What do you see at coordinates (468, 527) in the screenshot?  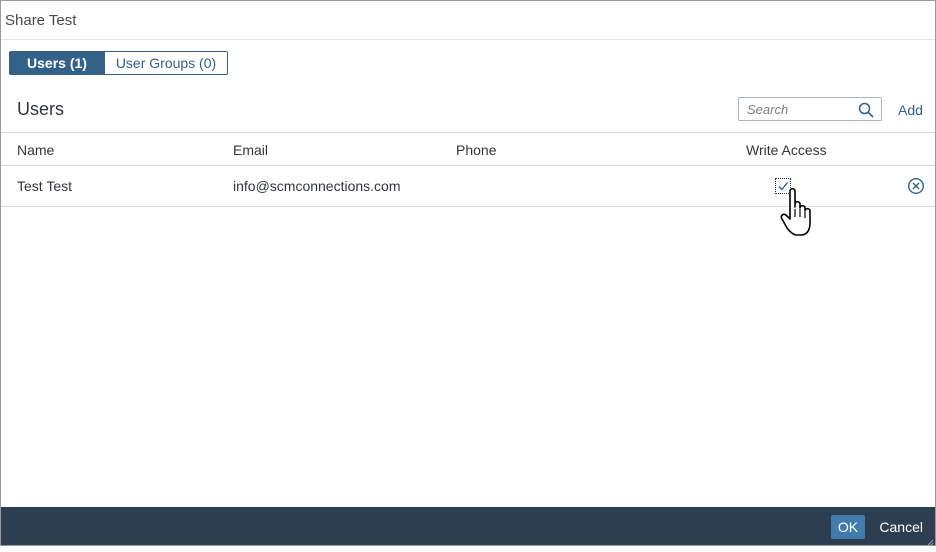 I see `dialog-footer: OK Cancel` at bounding box center [468, 527].